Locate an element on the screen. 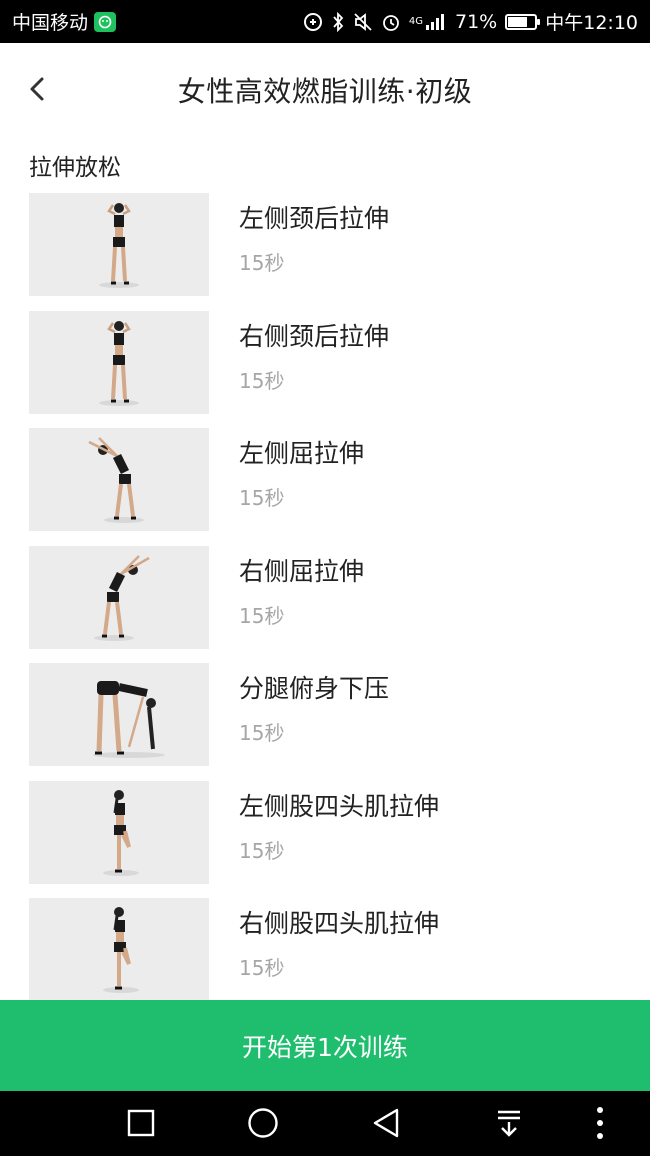 Image resolution: width=650 pixels, height=1156 pixels. triangle-back-icon is located at coordinates (386, 1123).